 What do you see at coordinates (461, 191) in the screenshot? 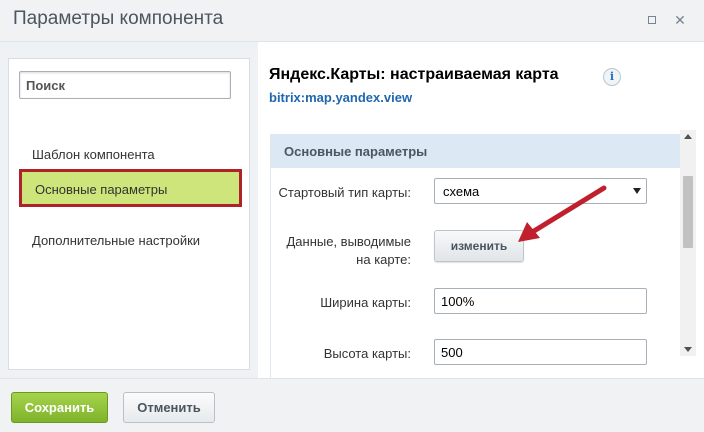
I see `map-type-value: схема` at bounding box center [461, 191].